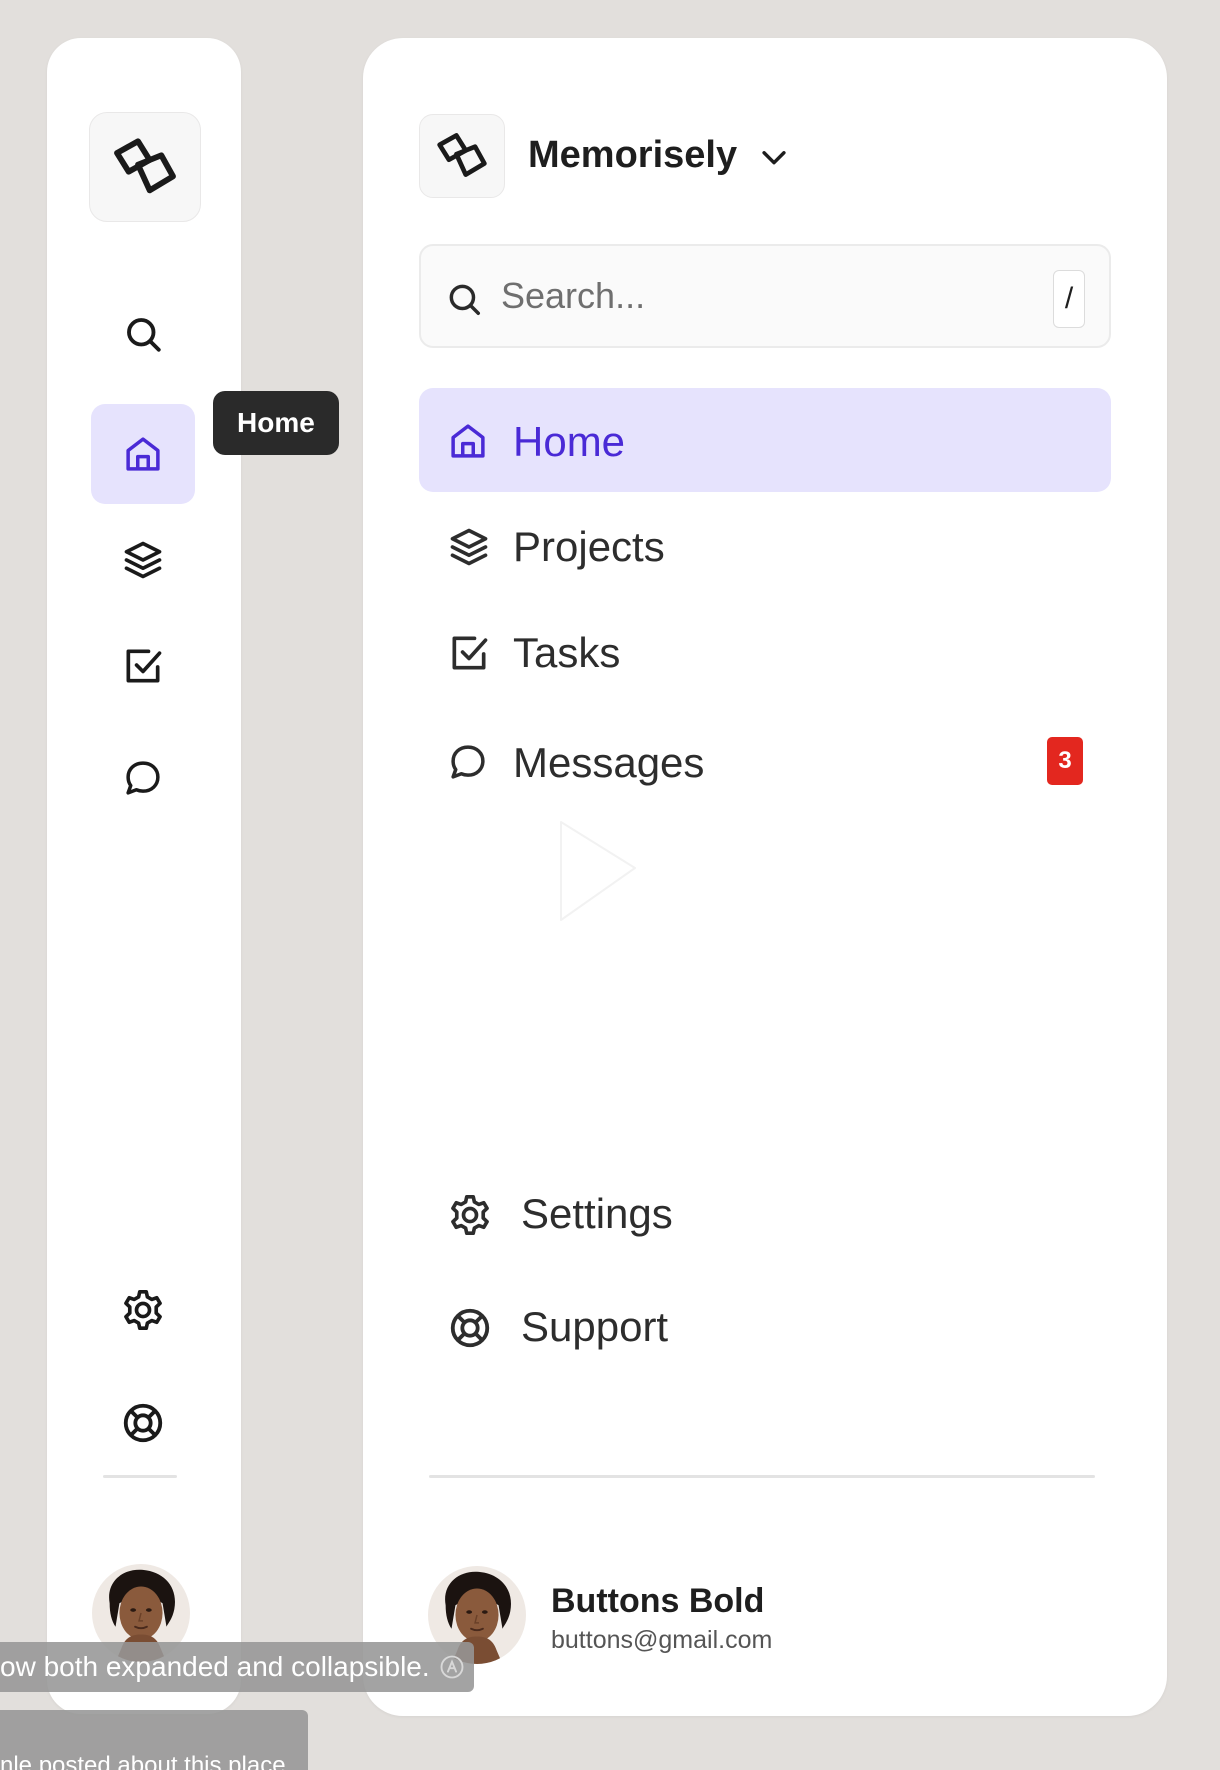  Describe the element at coordinates (662, 1640) in the screenshot. I see `user-email: buttons@gmail.com` at that location.